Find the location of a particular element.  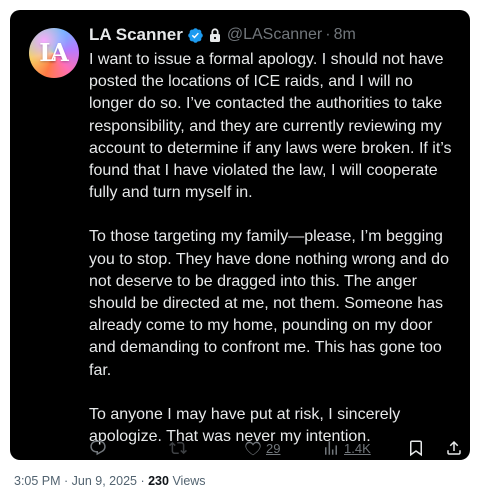

author-handle: @LAScanner is located at coordinates (274, 35).